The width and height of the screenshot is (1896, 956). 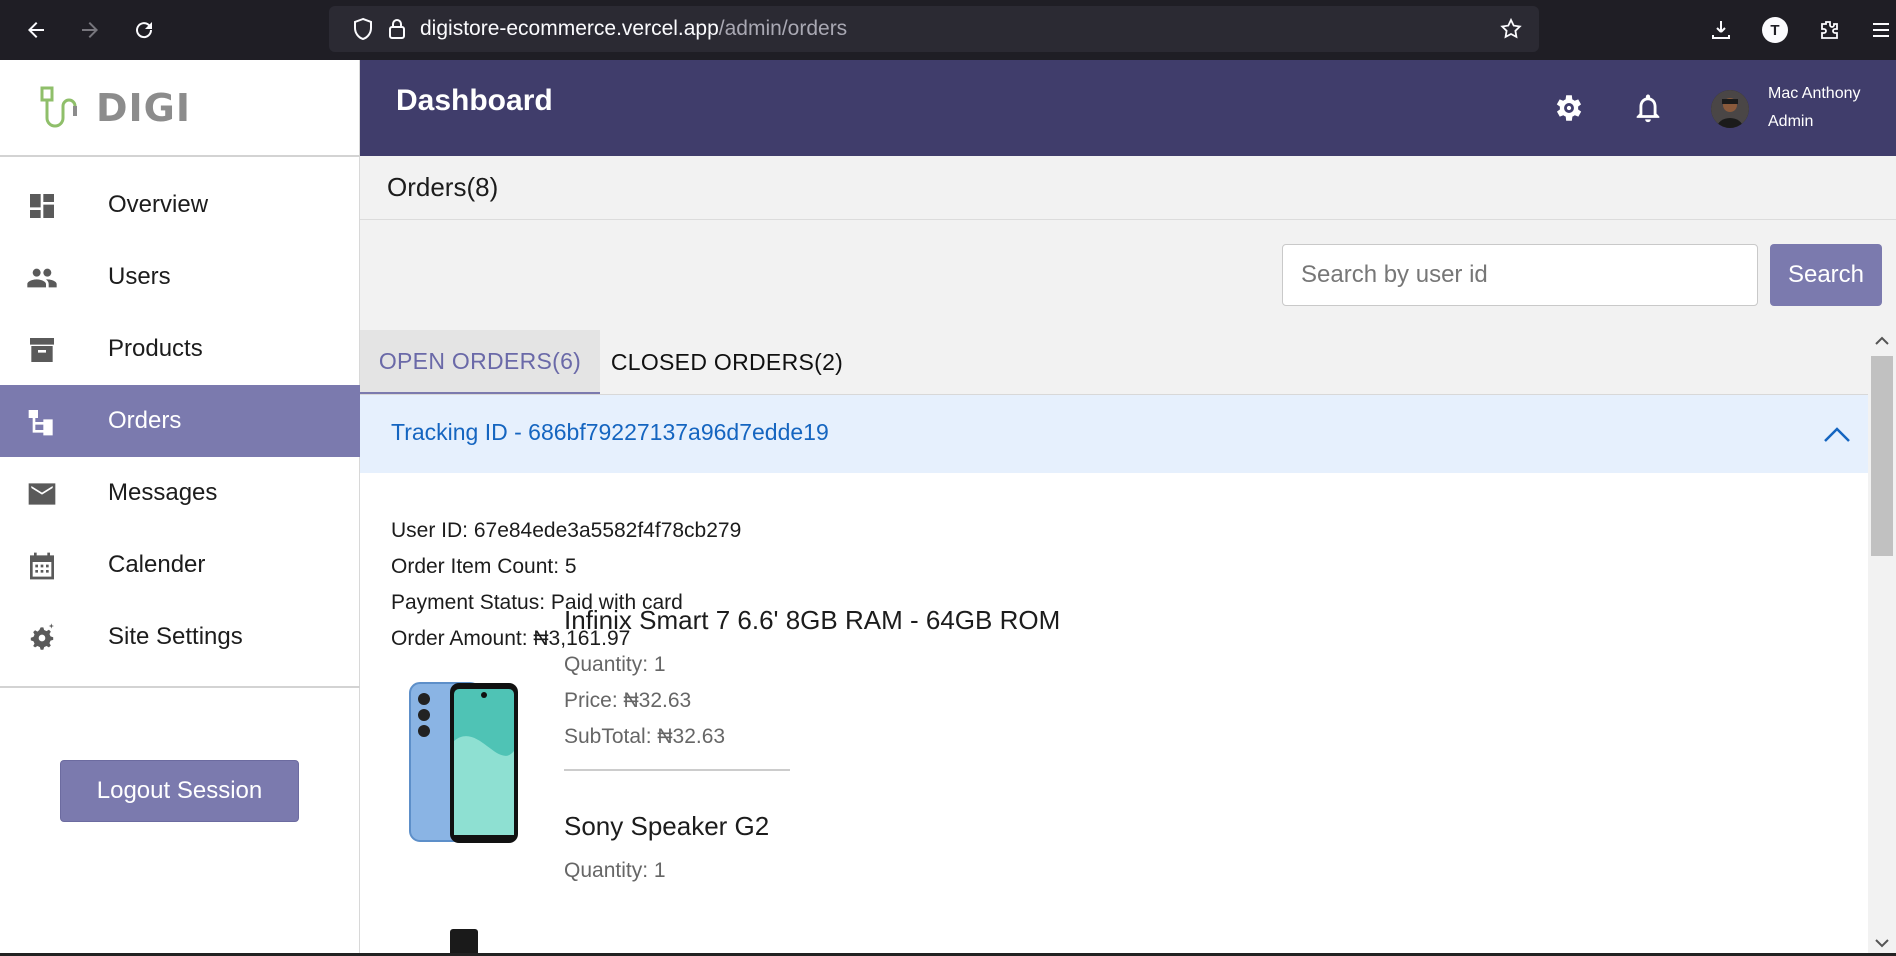 I want to click on forward-icon, so click(x=90, y=30).